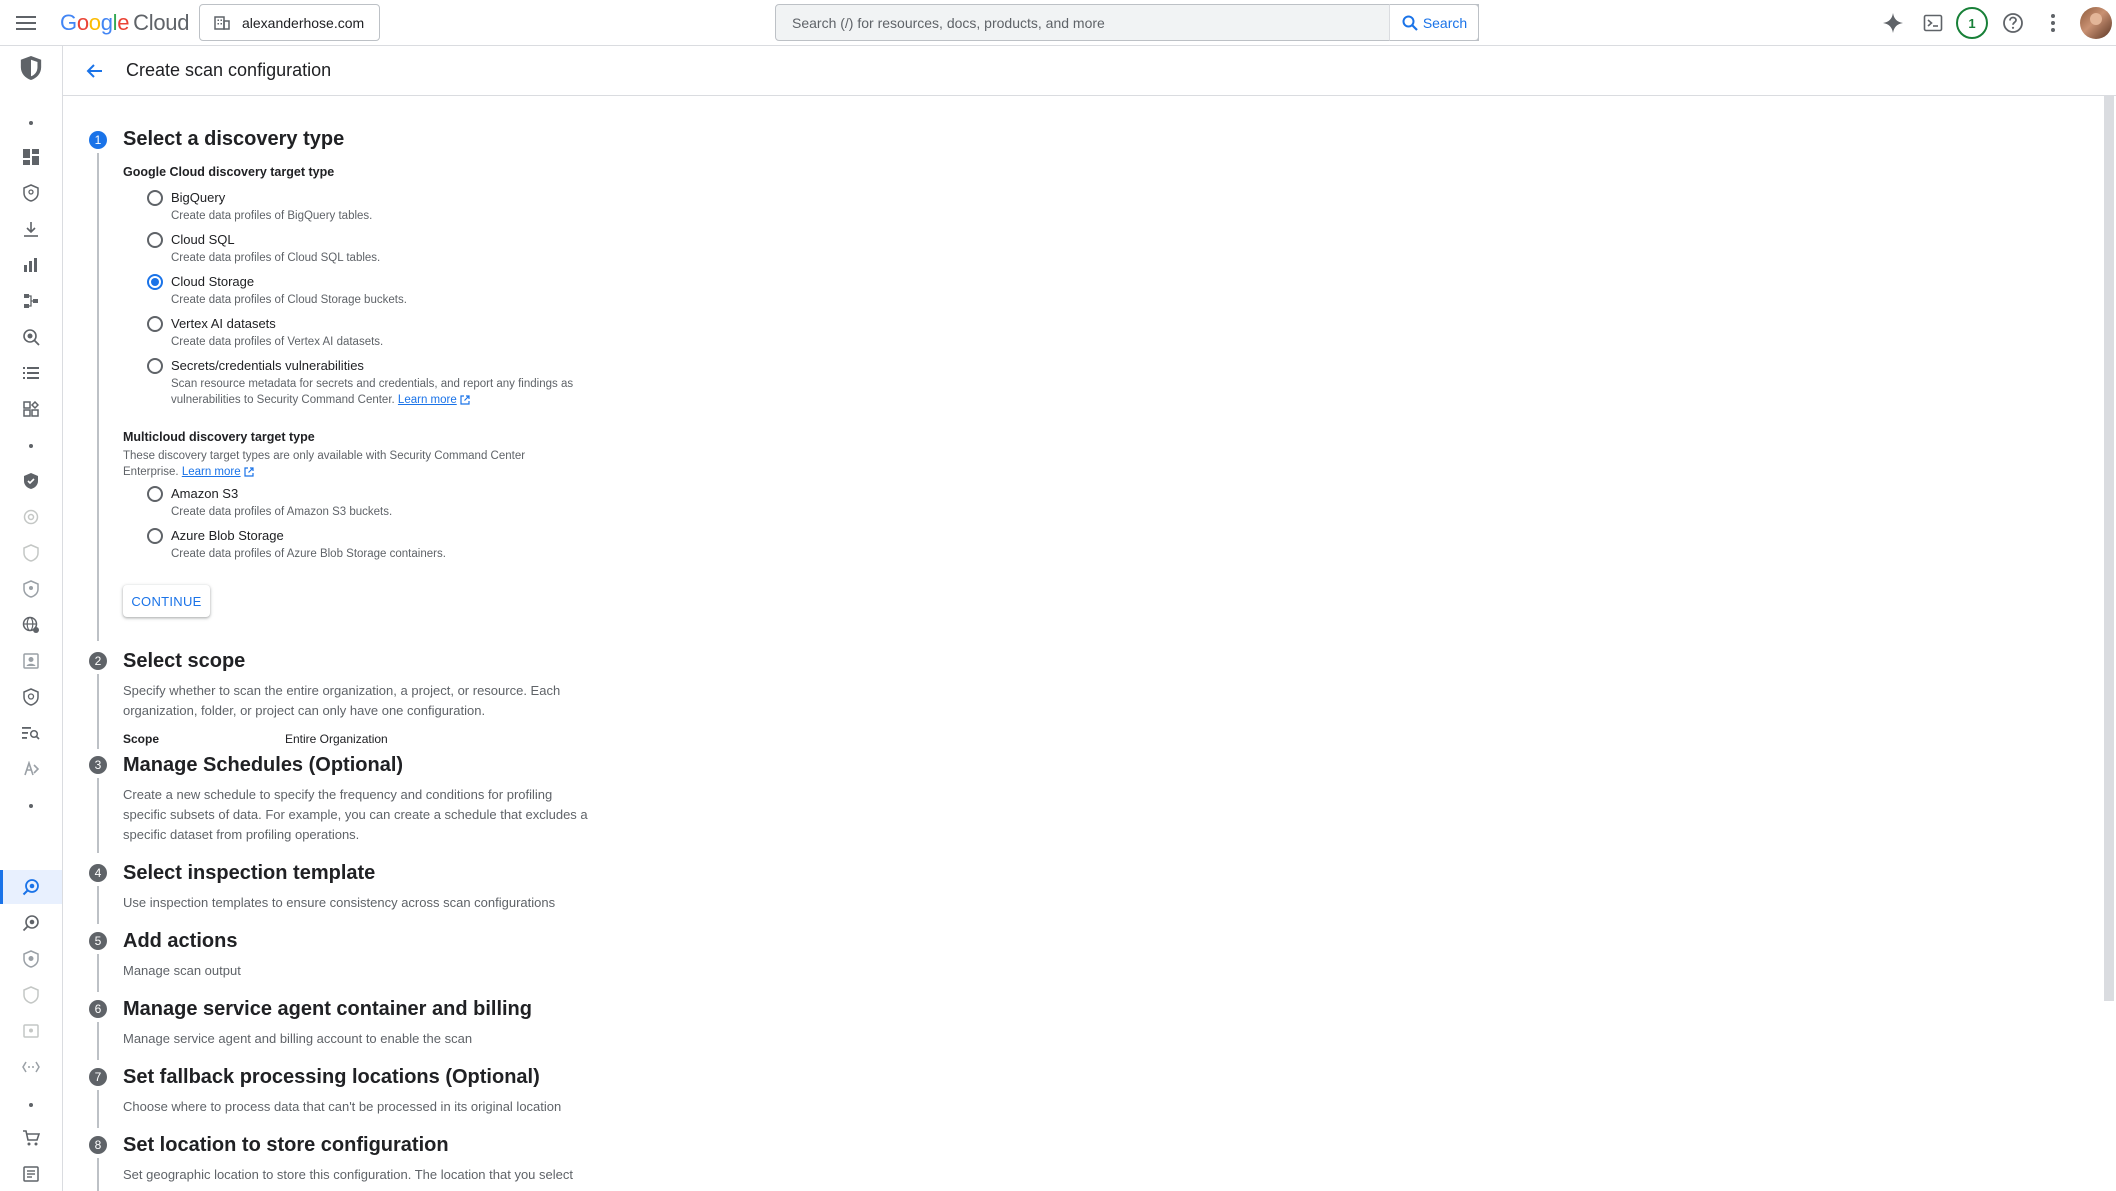  What do you see at coordinates (203, 239) in the screenshot?
I see `option-label: Cloud SQL` at bounding box center [203, 239].